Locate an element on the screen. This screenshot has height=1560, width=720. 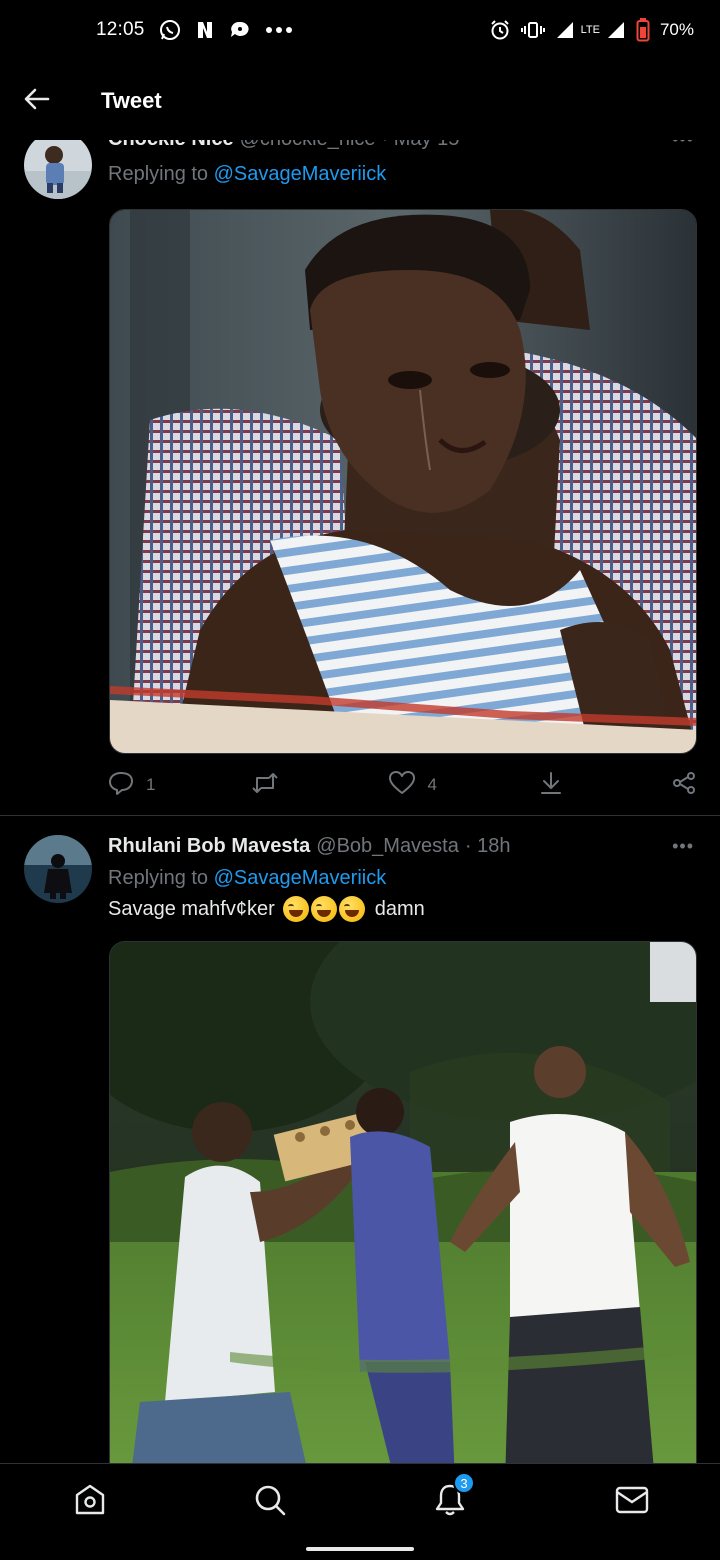
nav-messages is located at coordinates (632, 1502).